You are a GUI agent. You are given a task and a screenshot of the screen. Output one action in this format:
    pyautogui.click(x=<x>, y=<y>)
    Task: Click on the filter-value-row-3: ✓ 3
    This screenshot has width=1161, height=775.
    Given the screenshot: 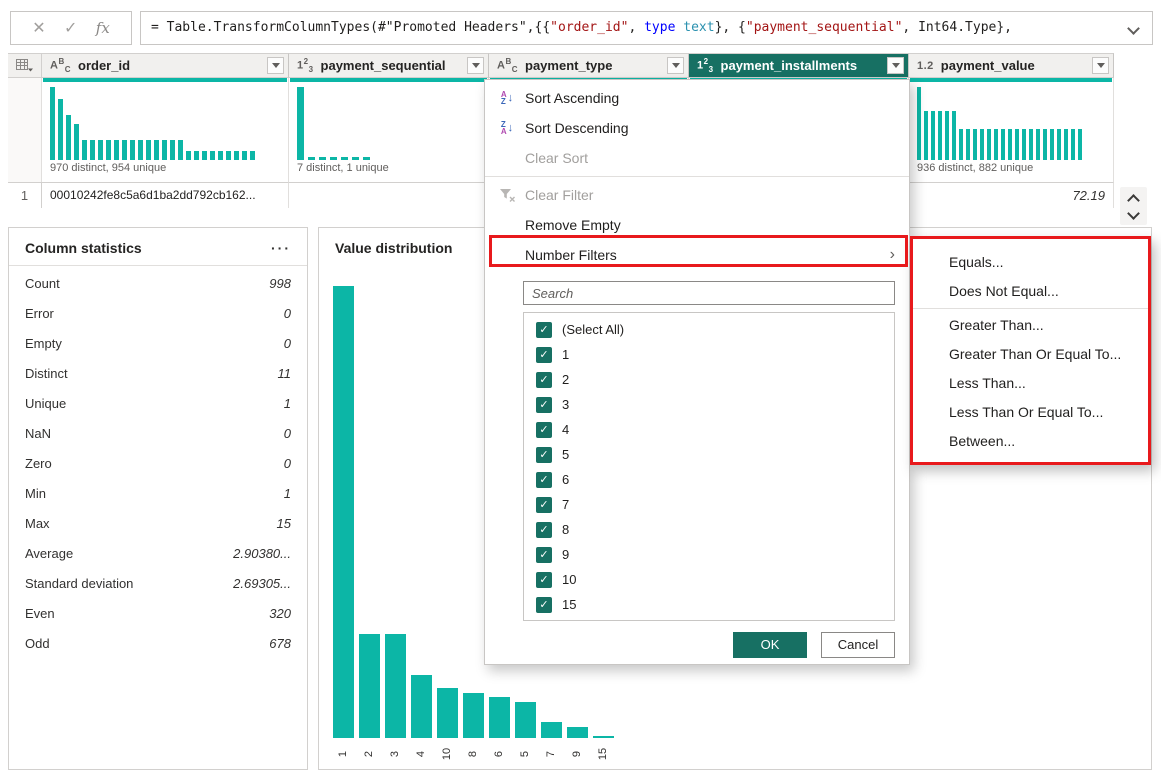 What is the action you would take?
    pyautogui.click(x=709, y=404)
    